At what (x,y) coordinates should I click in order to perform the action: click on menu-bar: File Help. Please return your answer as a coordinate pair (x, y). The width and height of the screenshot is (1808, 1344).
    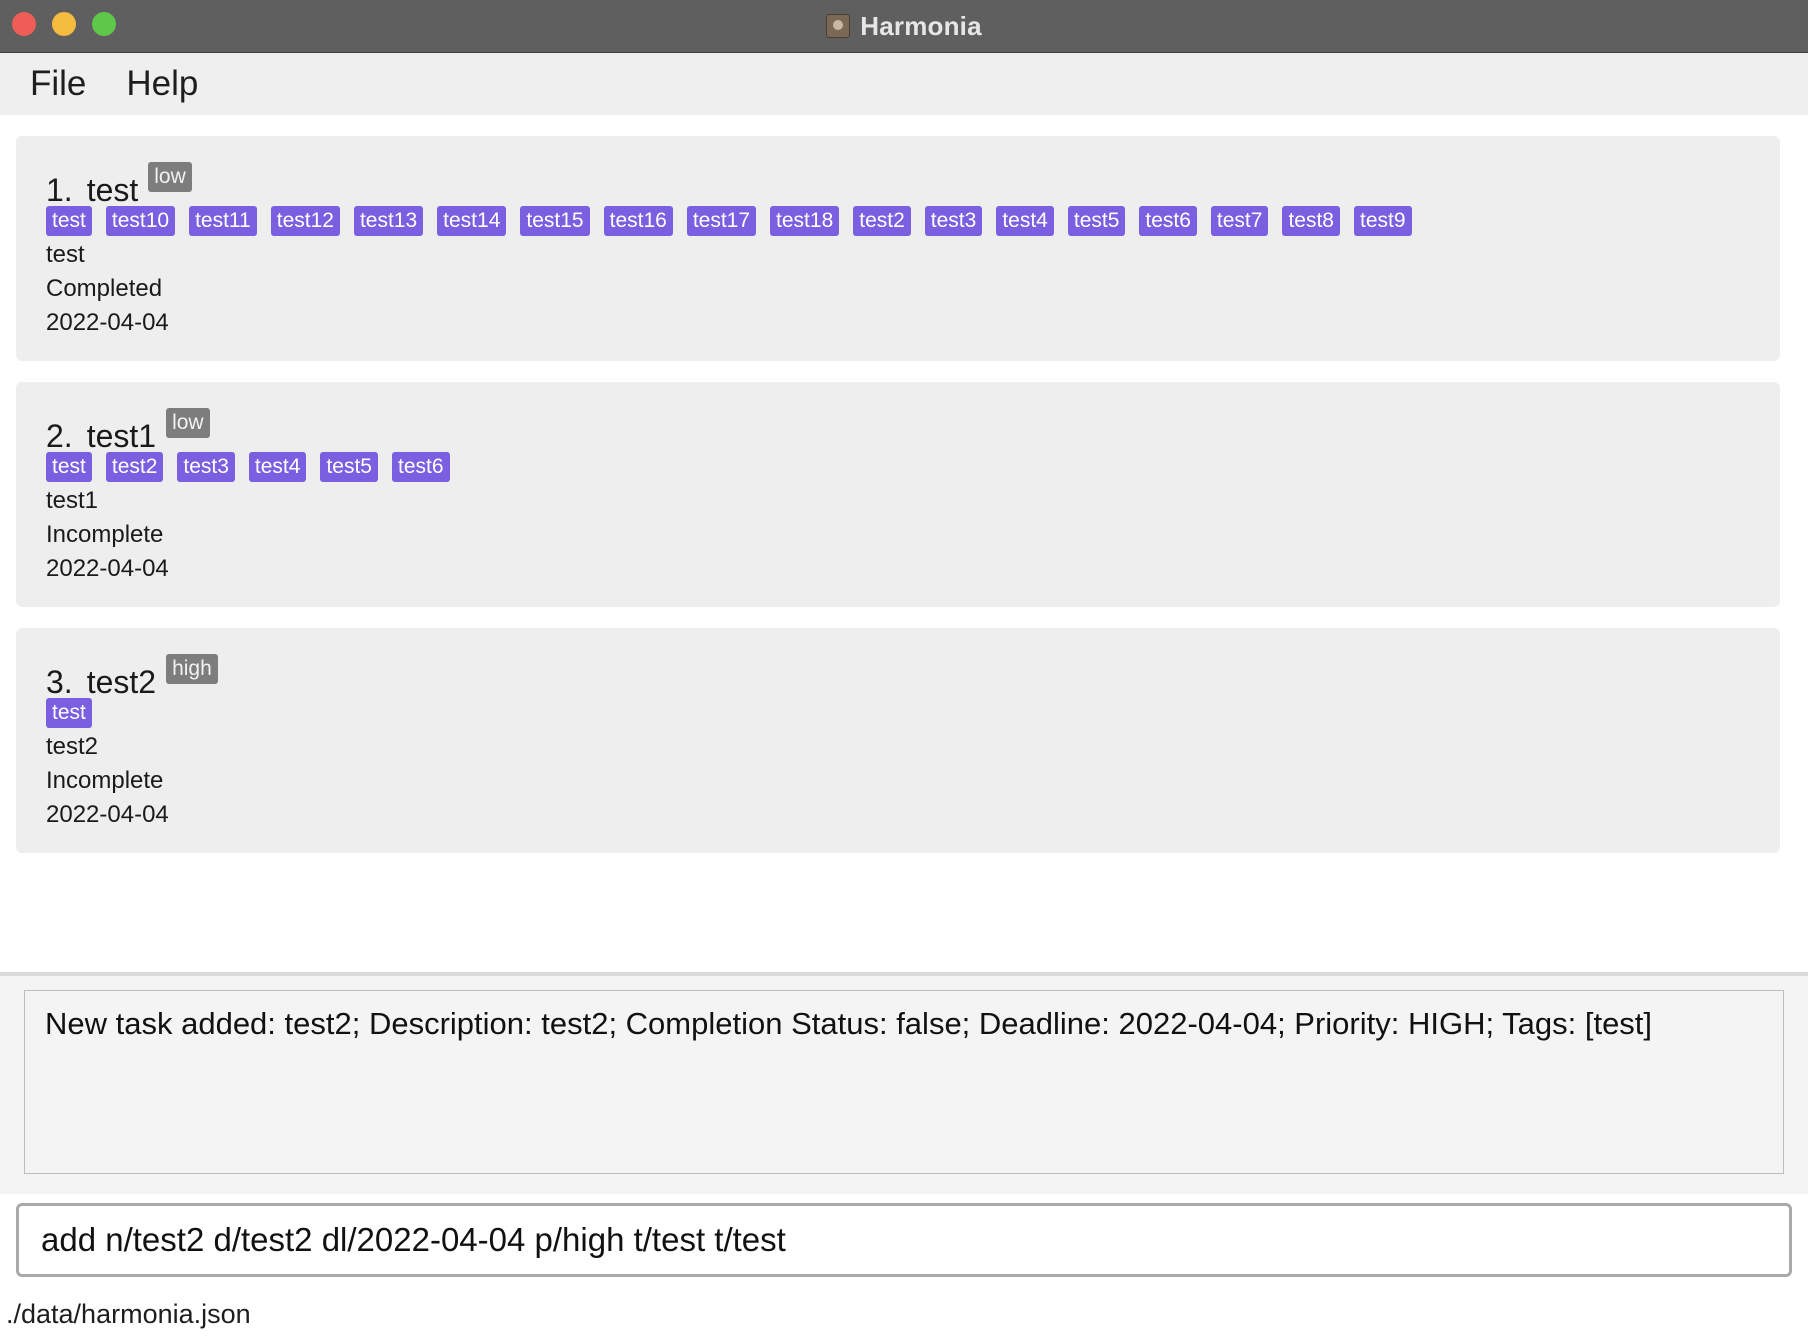
    Looking at the image, I should click on (904, 84).